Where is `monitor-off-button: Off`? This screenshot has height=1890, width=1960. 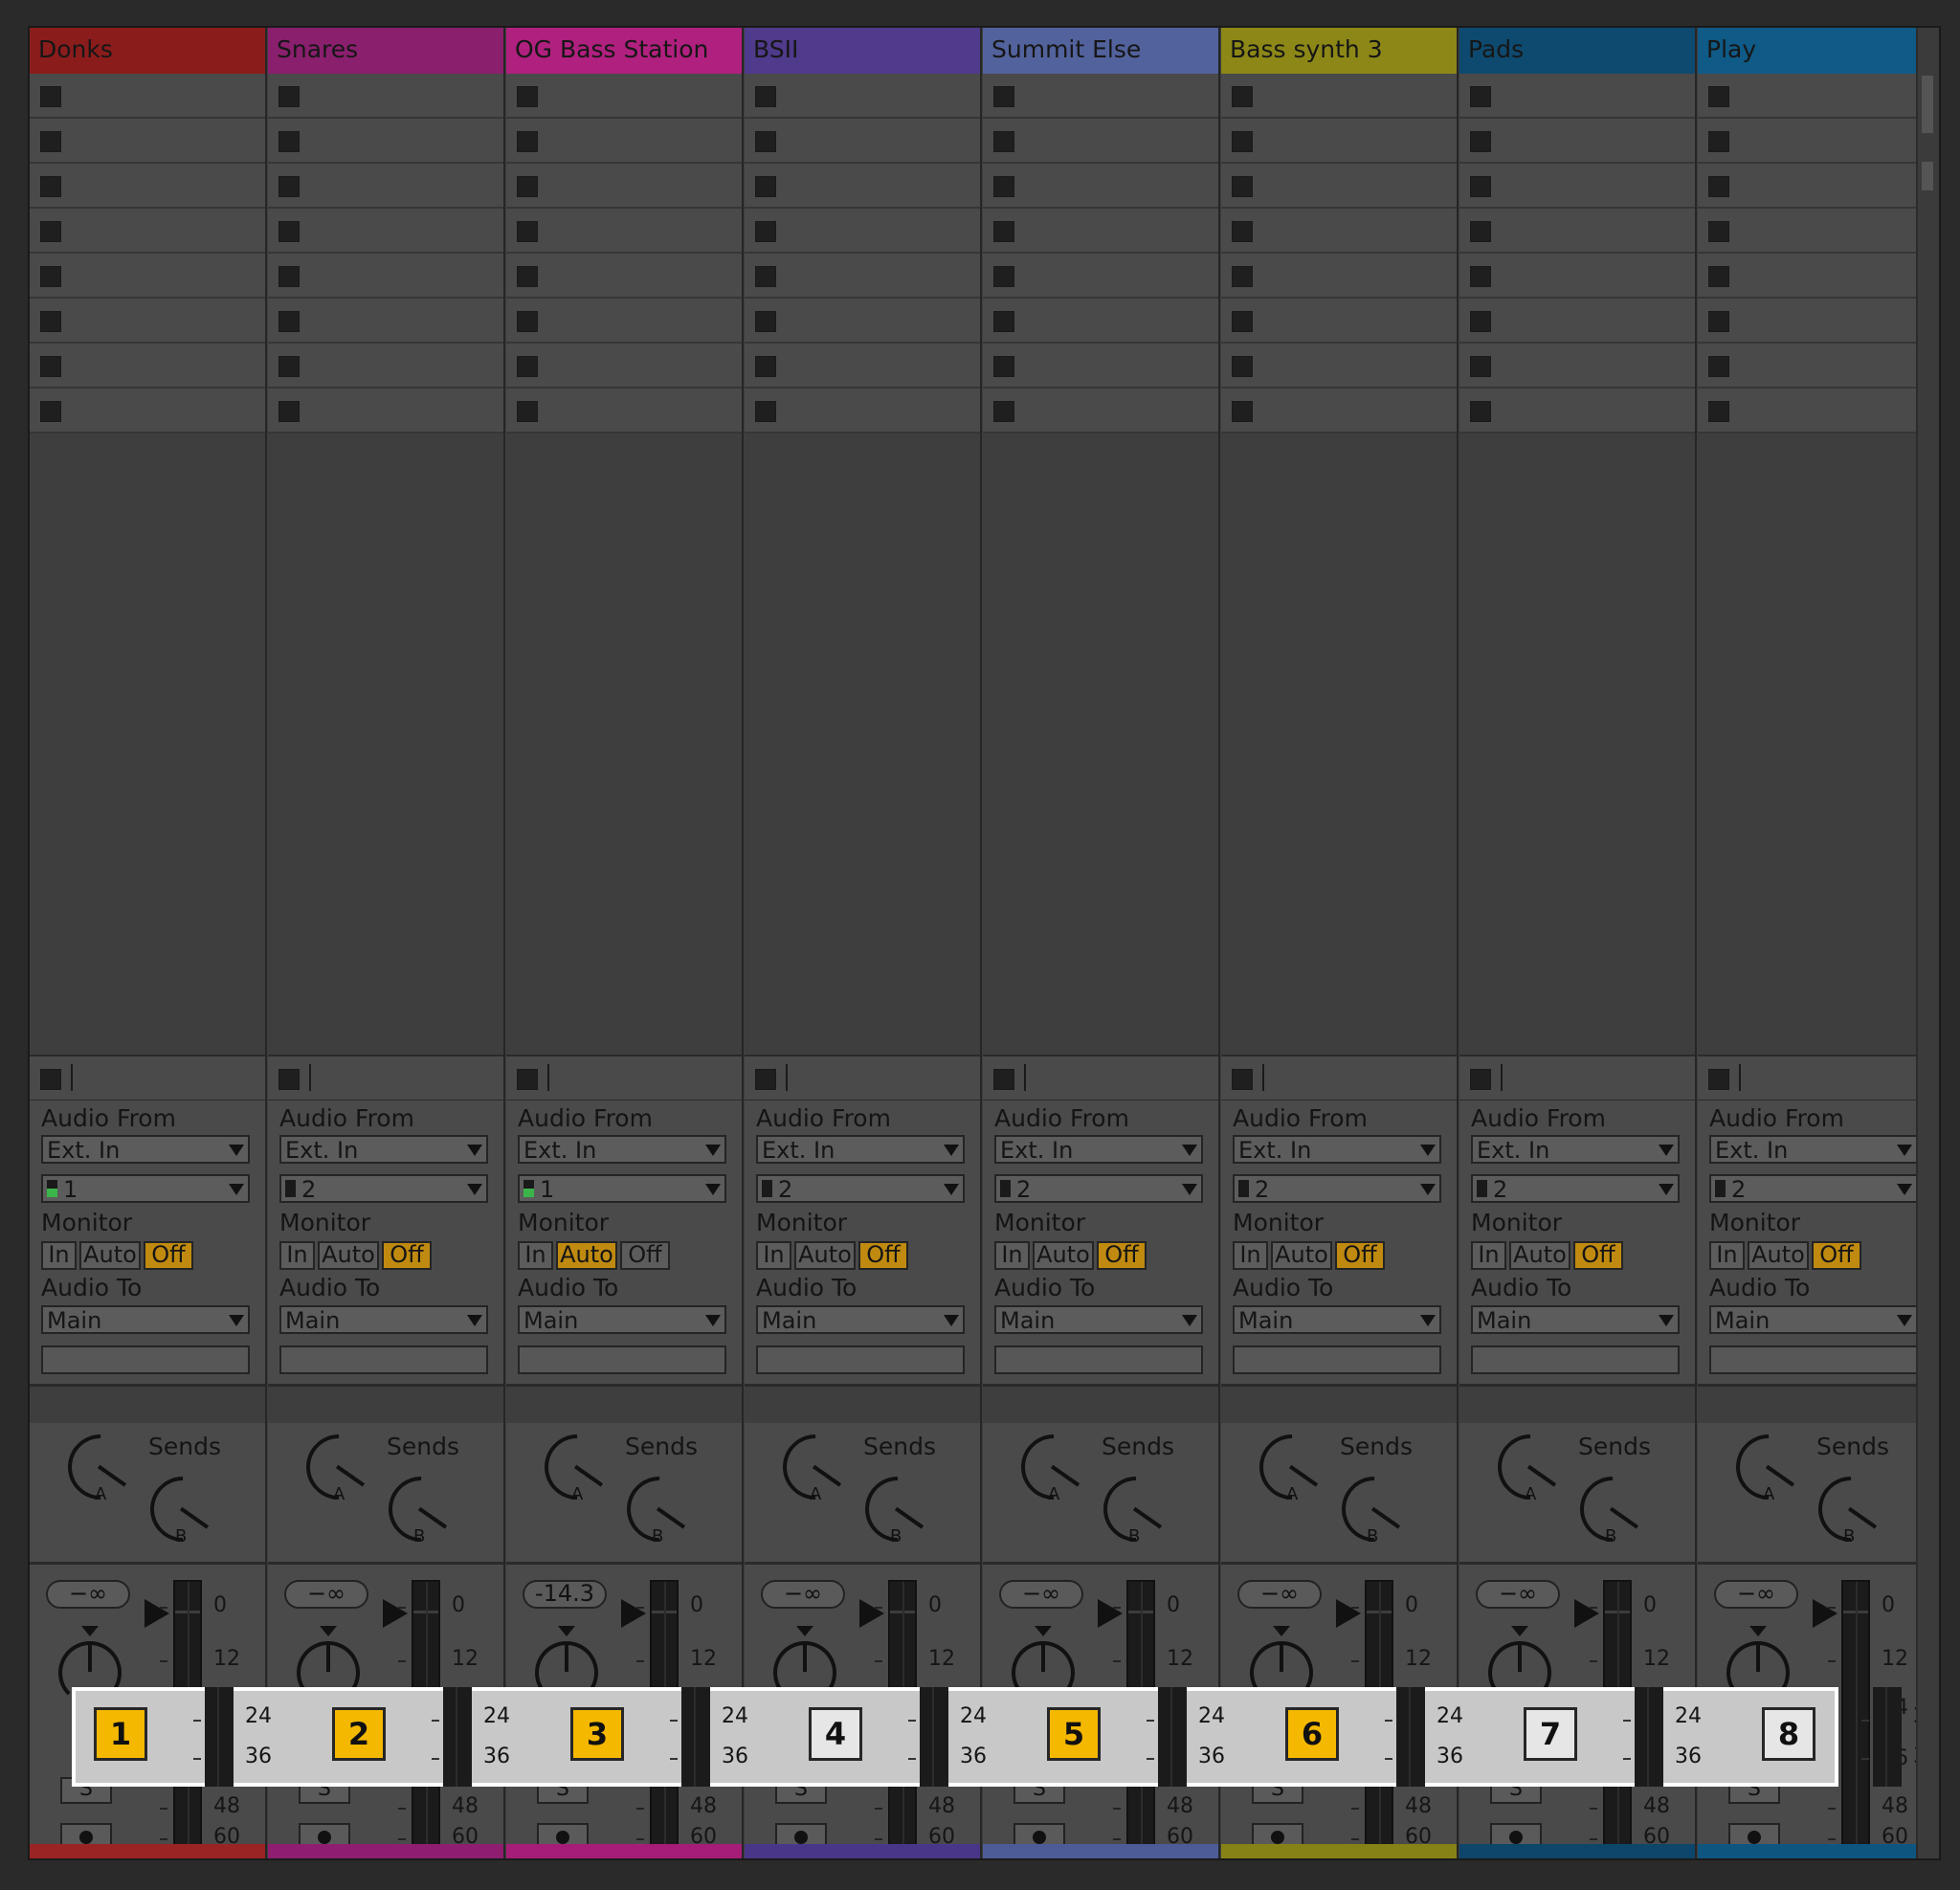 monitor-off-button: Off is located at coordinates (407, 1255).